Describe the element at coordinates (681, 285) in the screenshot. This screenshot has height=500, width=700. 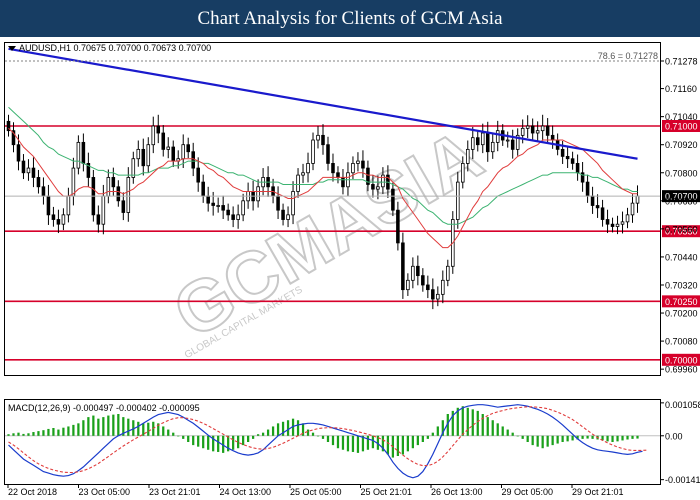
I see `price-tick-label: 0.70320` at that location.